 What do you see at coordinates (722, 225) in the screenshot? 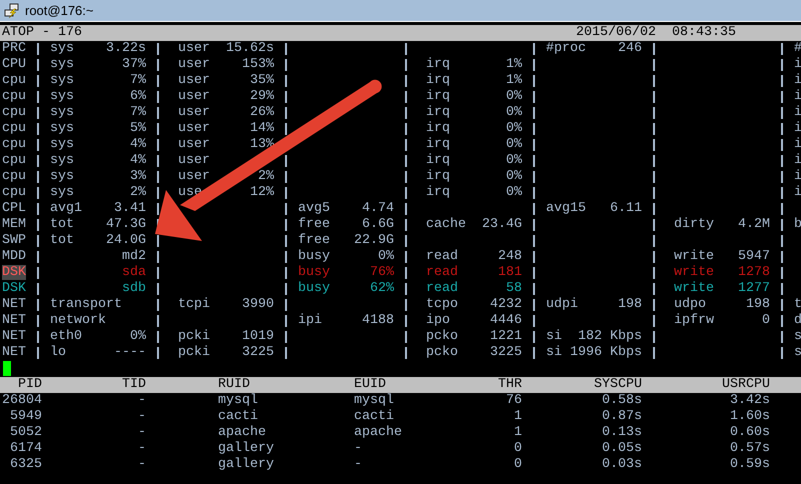
I see `metric-text: dirty 4.2M` at bounding box center [722, 225].